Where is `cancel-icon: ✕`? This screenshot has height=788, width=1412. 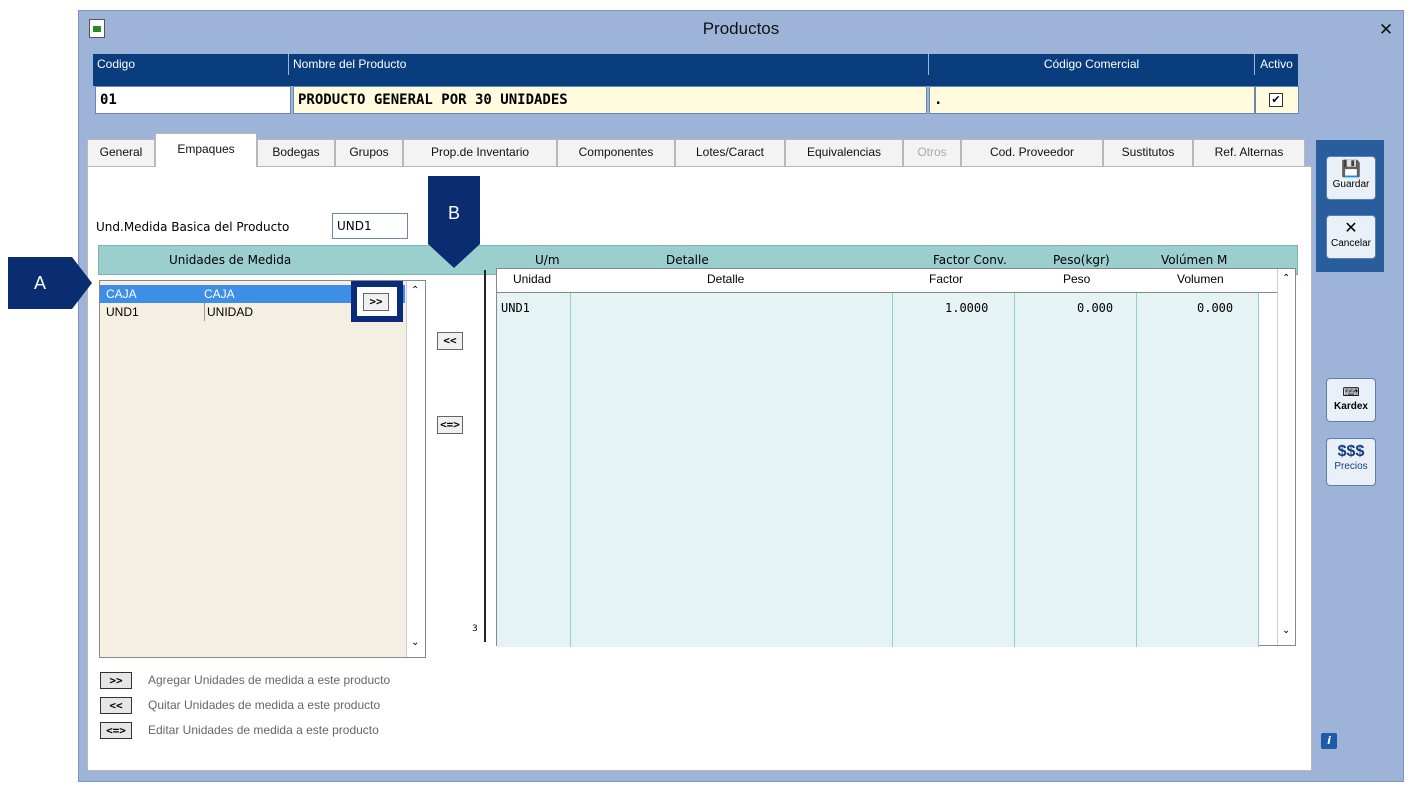
cancel-icon: ✕ is located at coordinates (1351, 228).